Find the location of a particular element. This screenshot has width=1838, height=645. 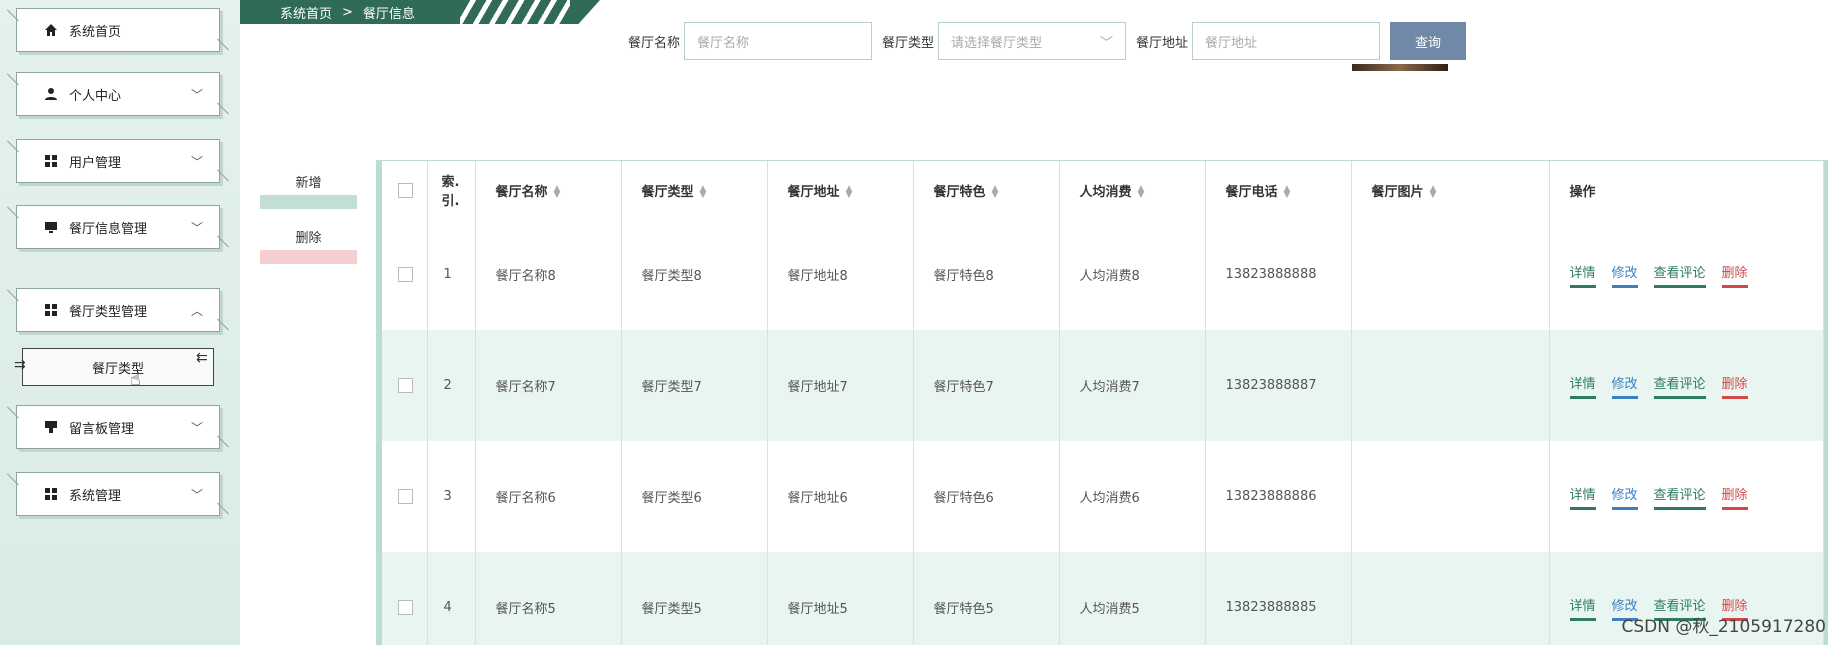

delete-button: 删除 is located at coordinates (308, 245).